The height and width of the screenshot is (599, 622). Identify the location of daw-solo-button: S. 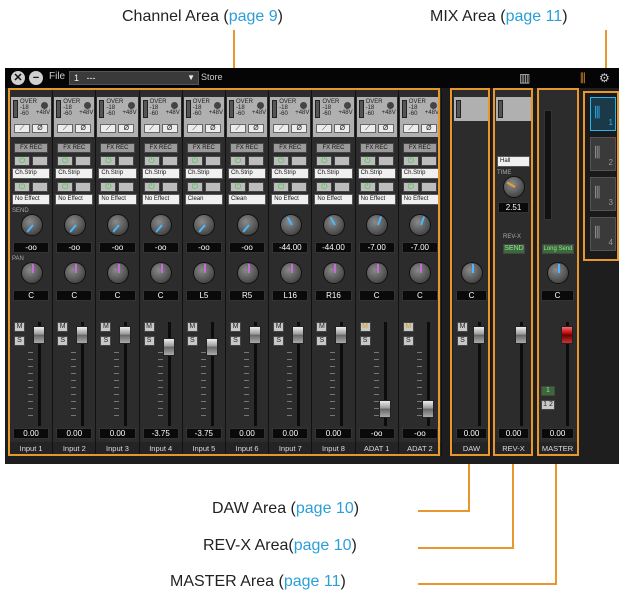
(462, 341).